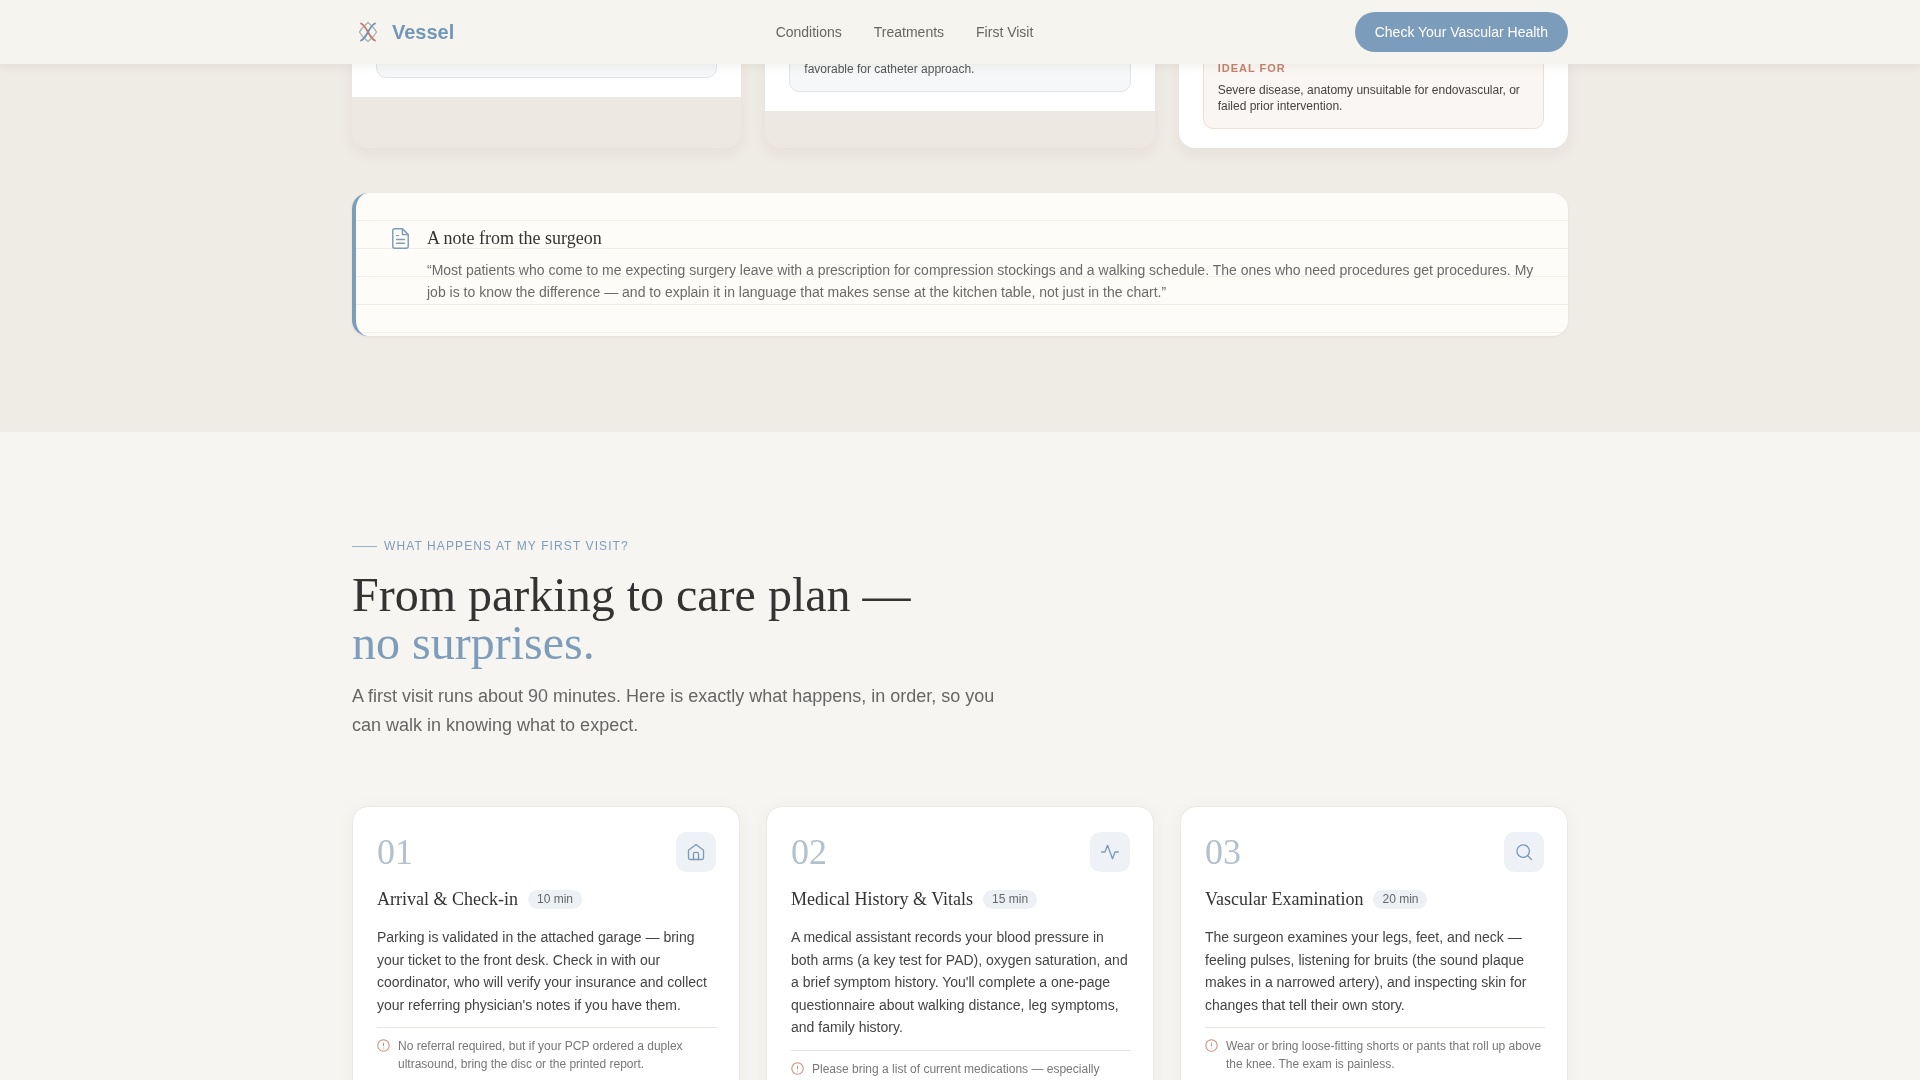  What do you see at coordinates (395, 852) in the screenshot?
I see `step-number: 01` at bounding box center [395, 852].